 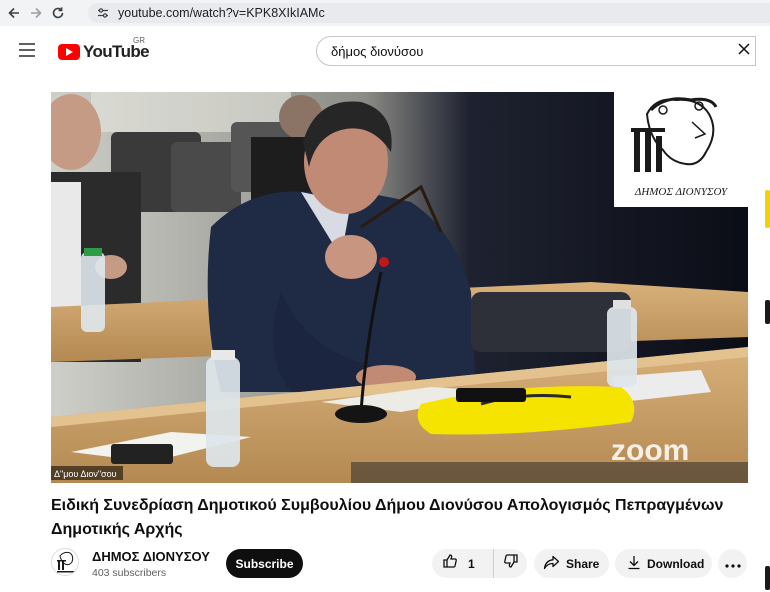 What do you see at coordinates (116, 51) in the screenshot?
I see `logo-text: YouTube` at bounding box center [116, 51].